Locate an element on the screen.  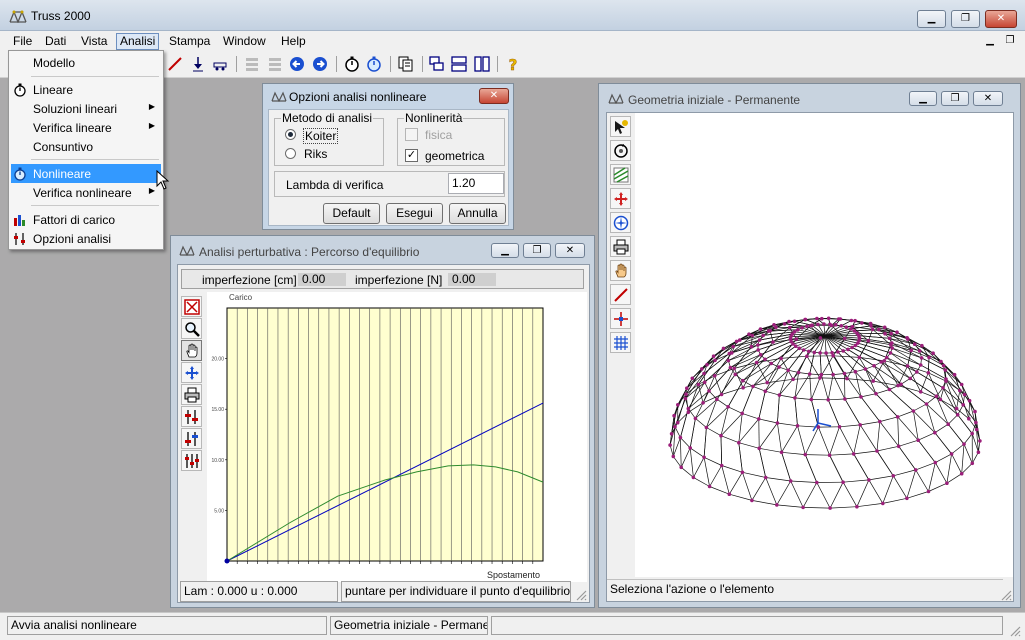
perturbative-minimize-button: ▁ is located at coordinates (505, 250).